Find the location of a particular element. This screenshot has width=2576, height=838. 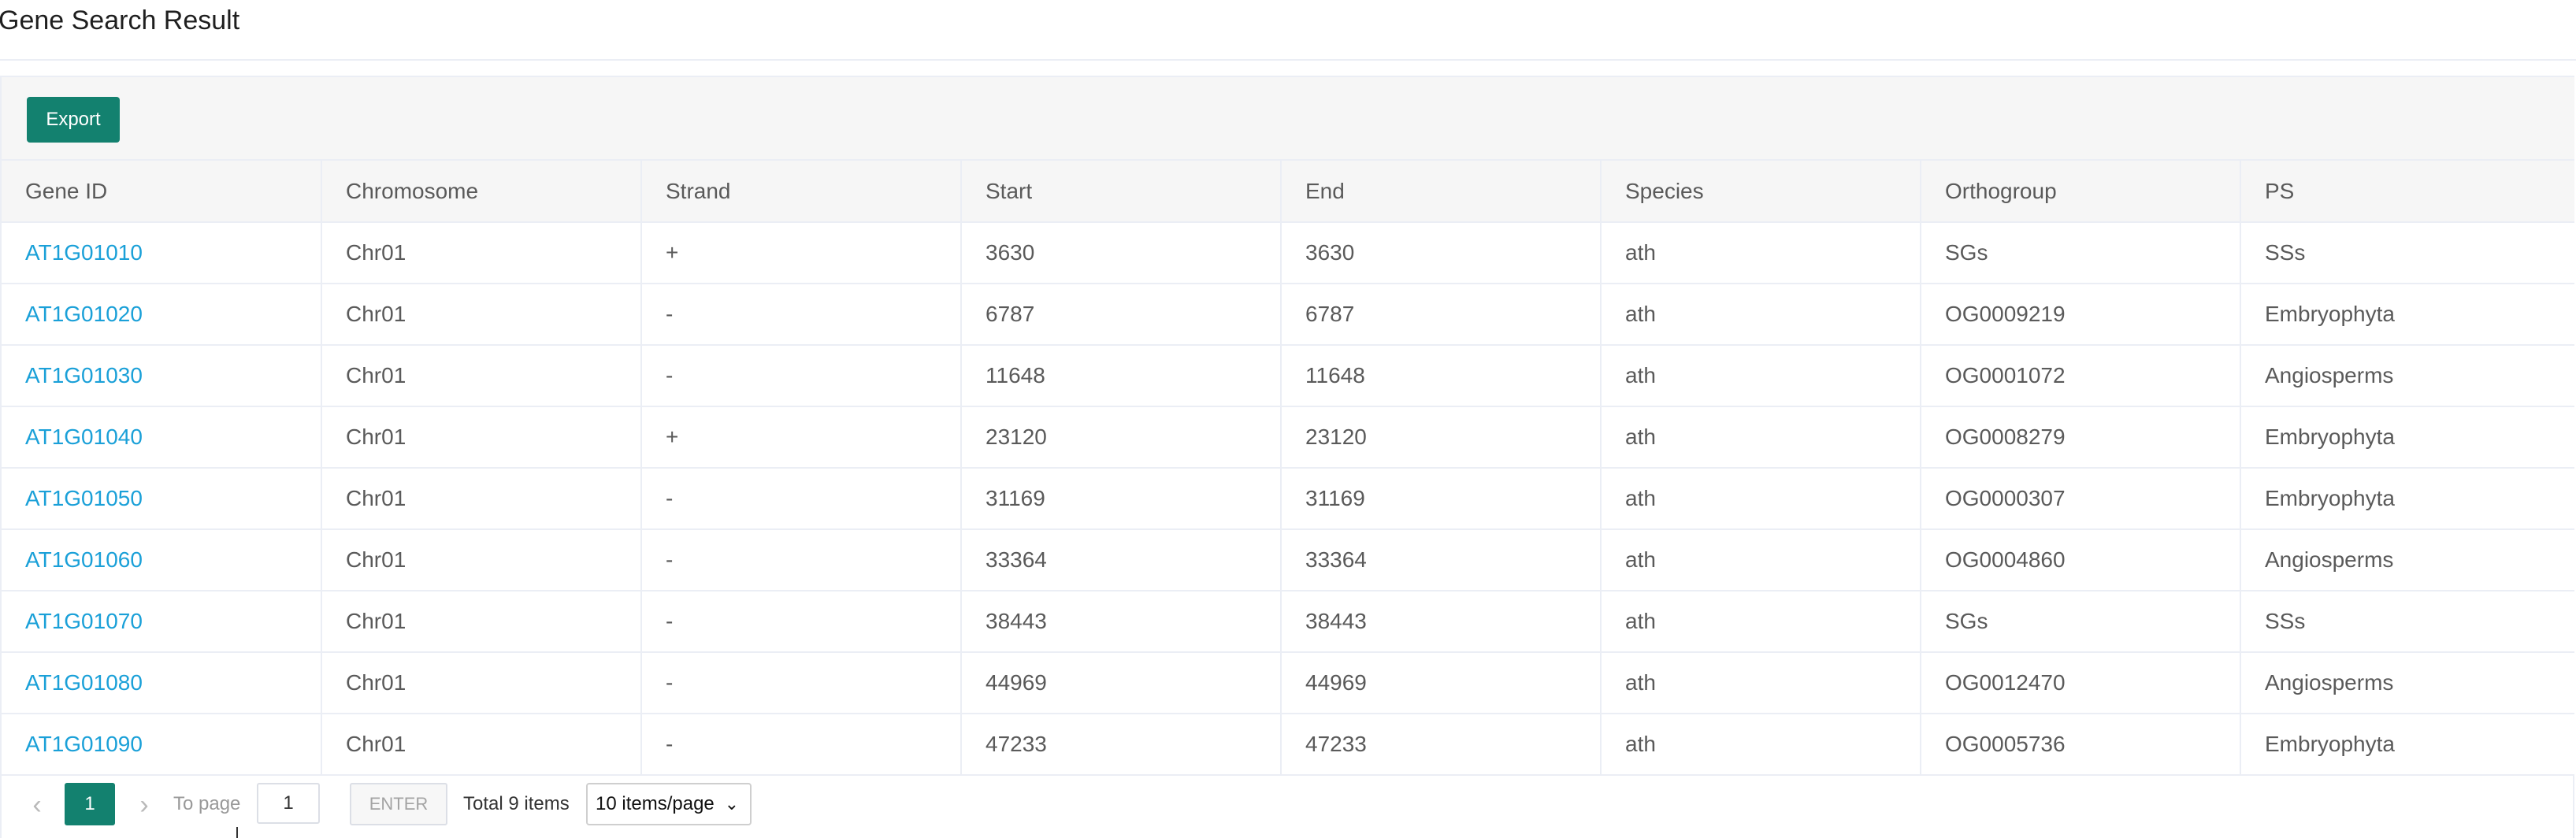

cell-end: 31169 is located at coordinates (1441, 499).